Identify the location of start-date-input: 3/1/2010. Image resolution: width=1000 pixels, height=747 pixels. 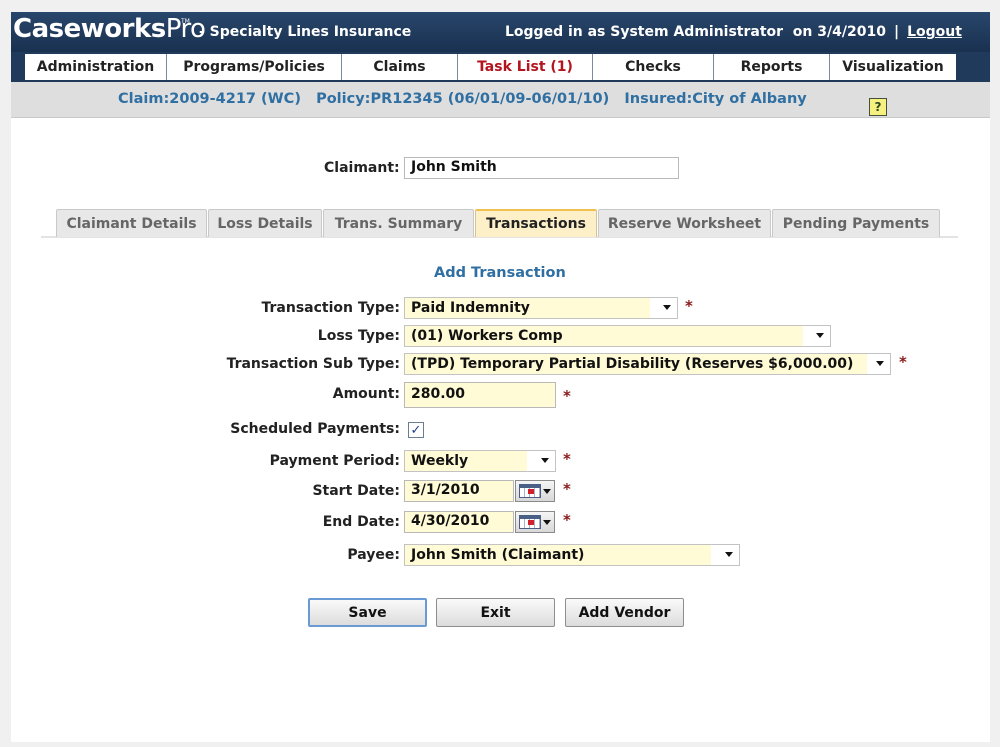
(459, 491).